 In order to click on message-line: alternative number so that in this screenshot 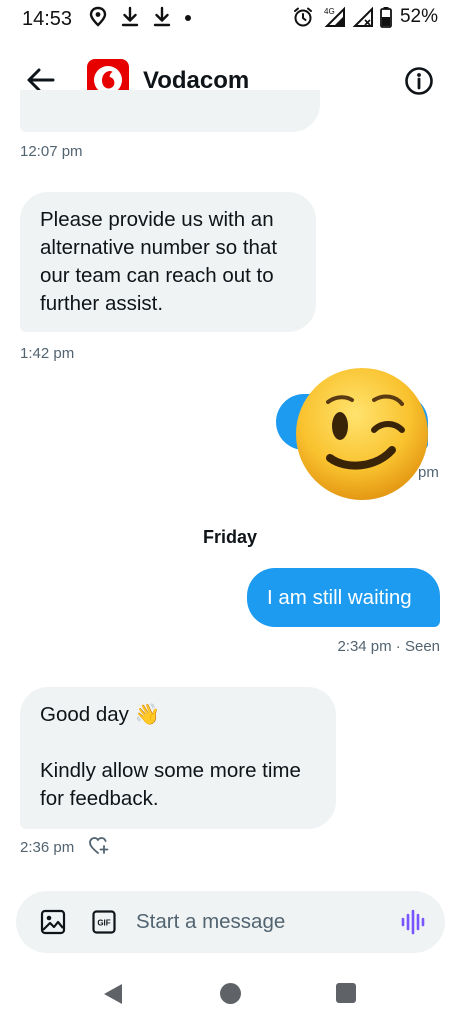, I will do `click(159, 247)`.